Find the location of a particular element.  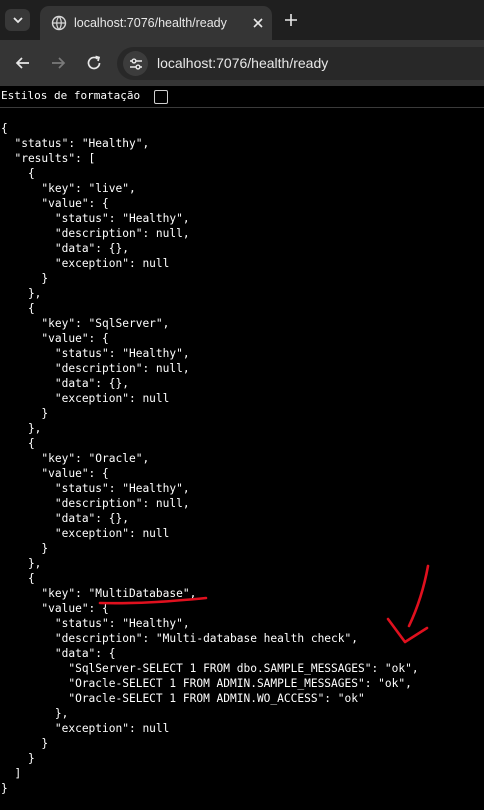

active-tab: localhost:7076/health/ready is located at coordinates (156, 23).